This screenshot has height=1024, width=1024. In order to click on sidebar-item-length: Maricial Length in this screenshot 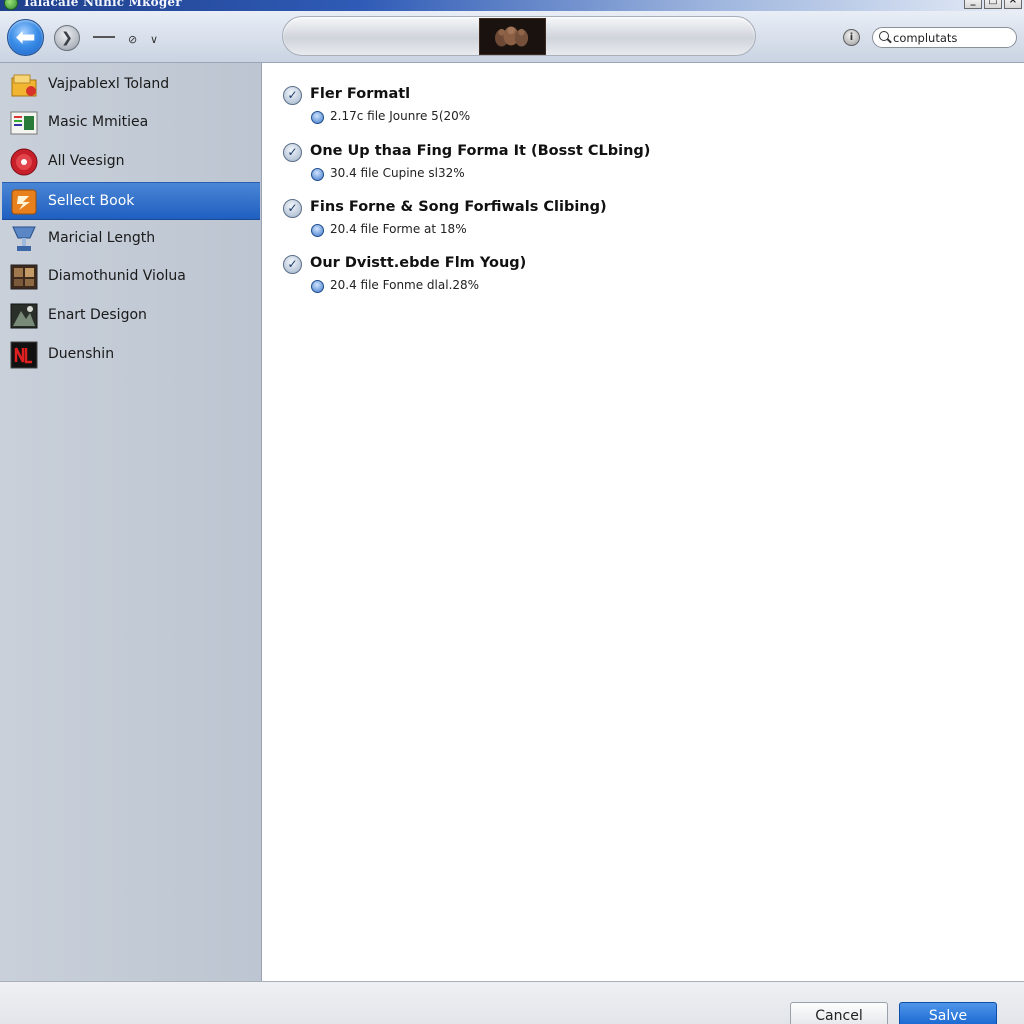, I will do `click(131, 239)`.